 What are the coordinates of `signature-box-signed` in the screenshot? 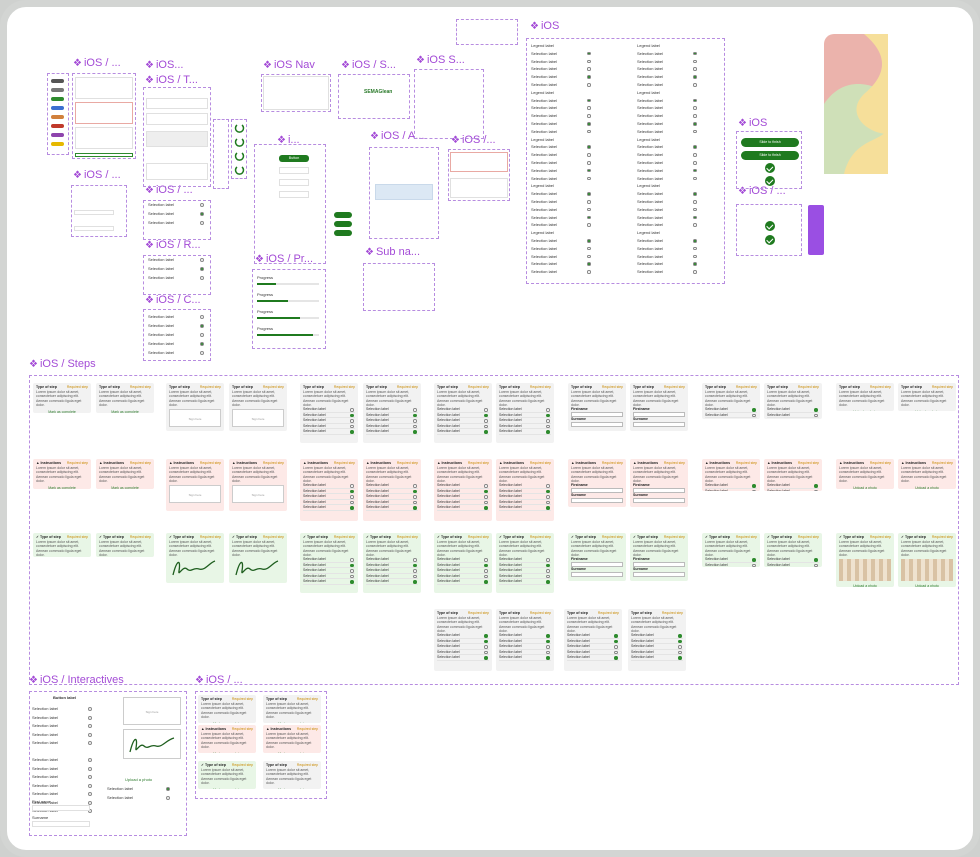 It's located at (152, 744).